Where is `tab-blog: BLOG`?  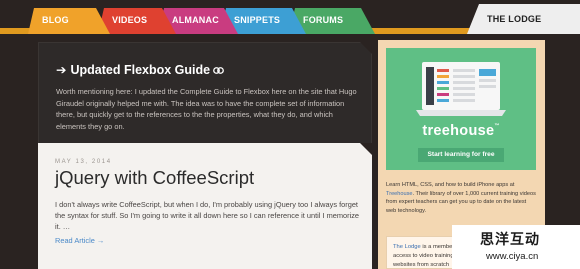
tab-blog: BLOG is located at coordinates (69, 21).